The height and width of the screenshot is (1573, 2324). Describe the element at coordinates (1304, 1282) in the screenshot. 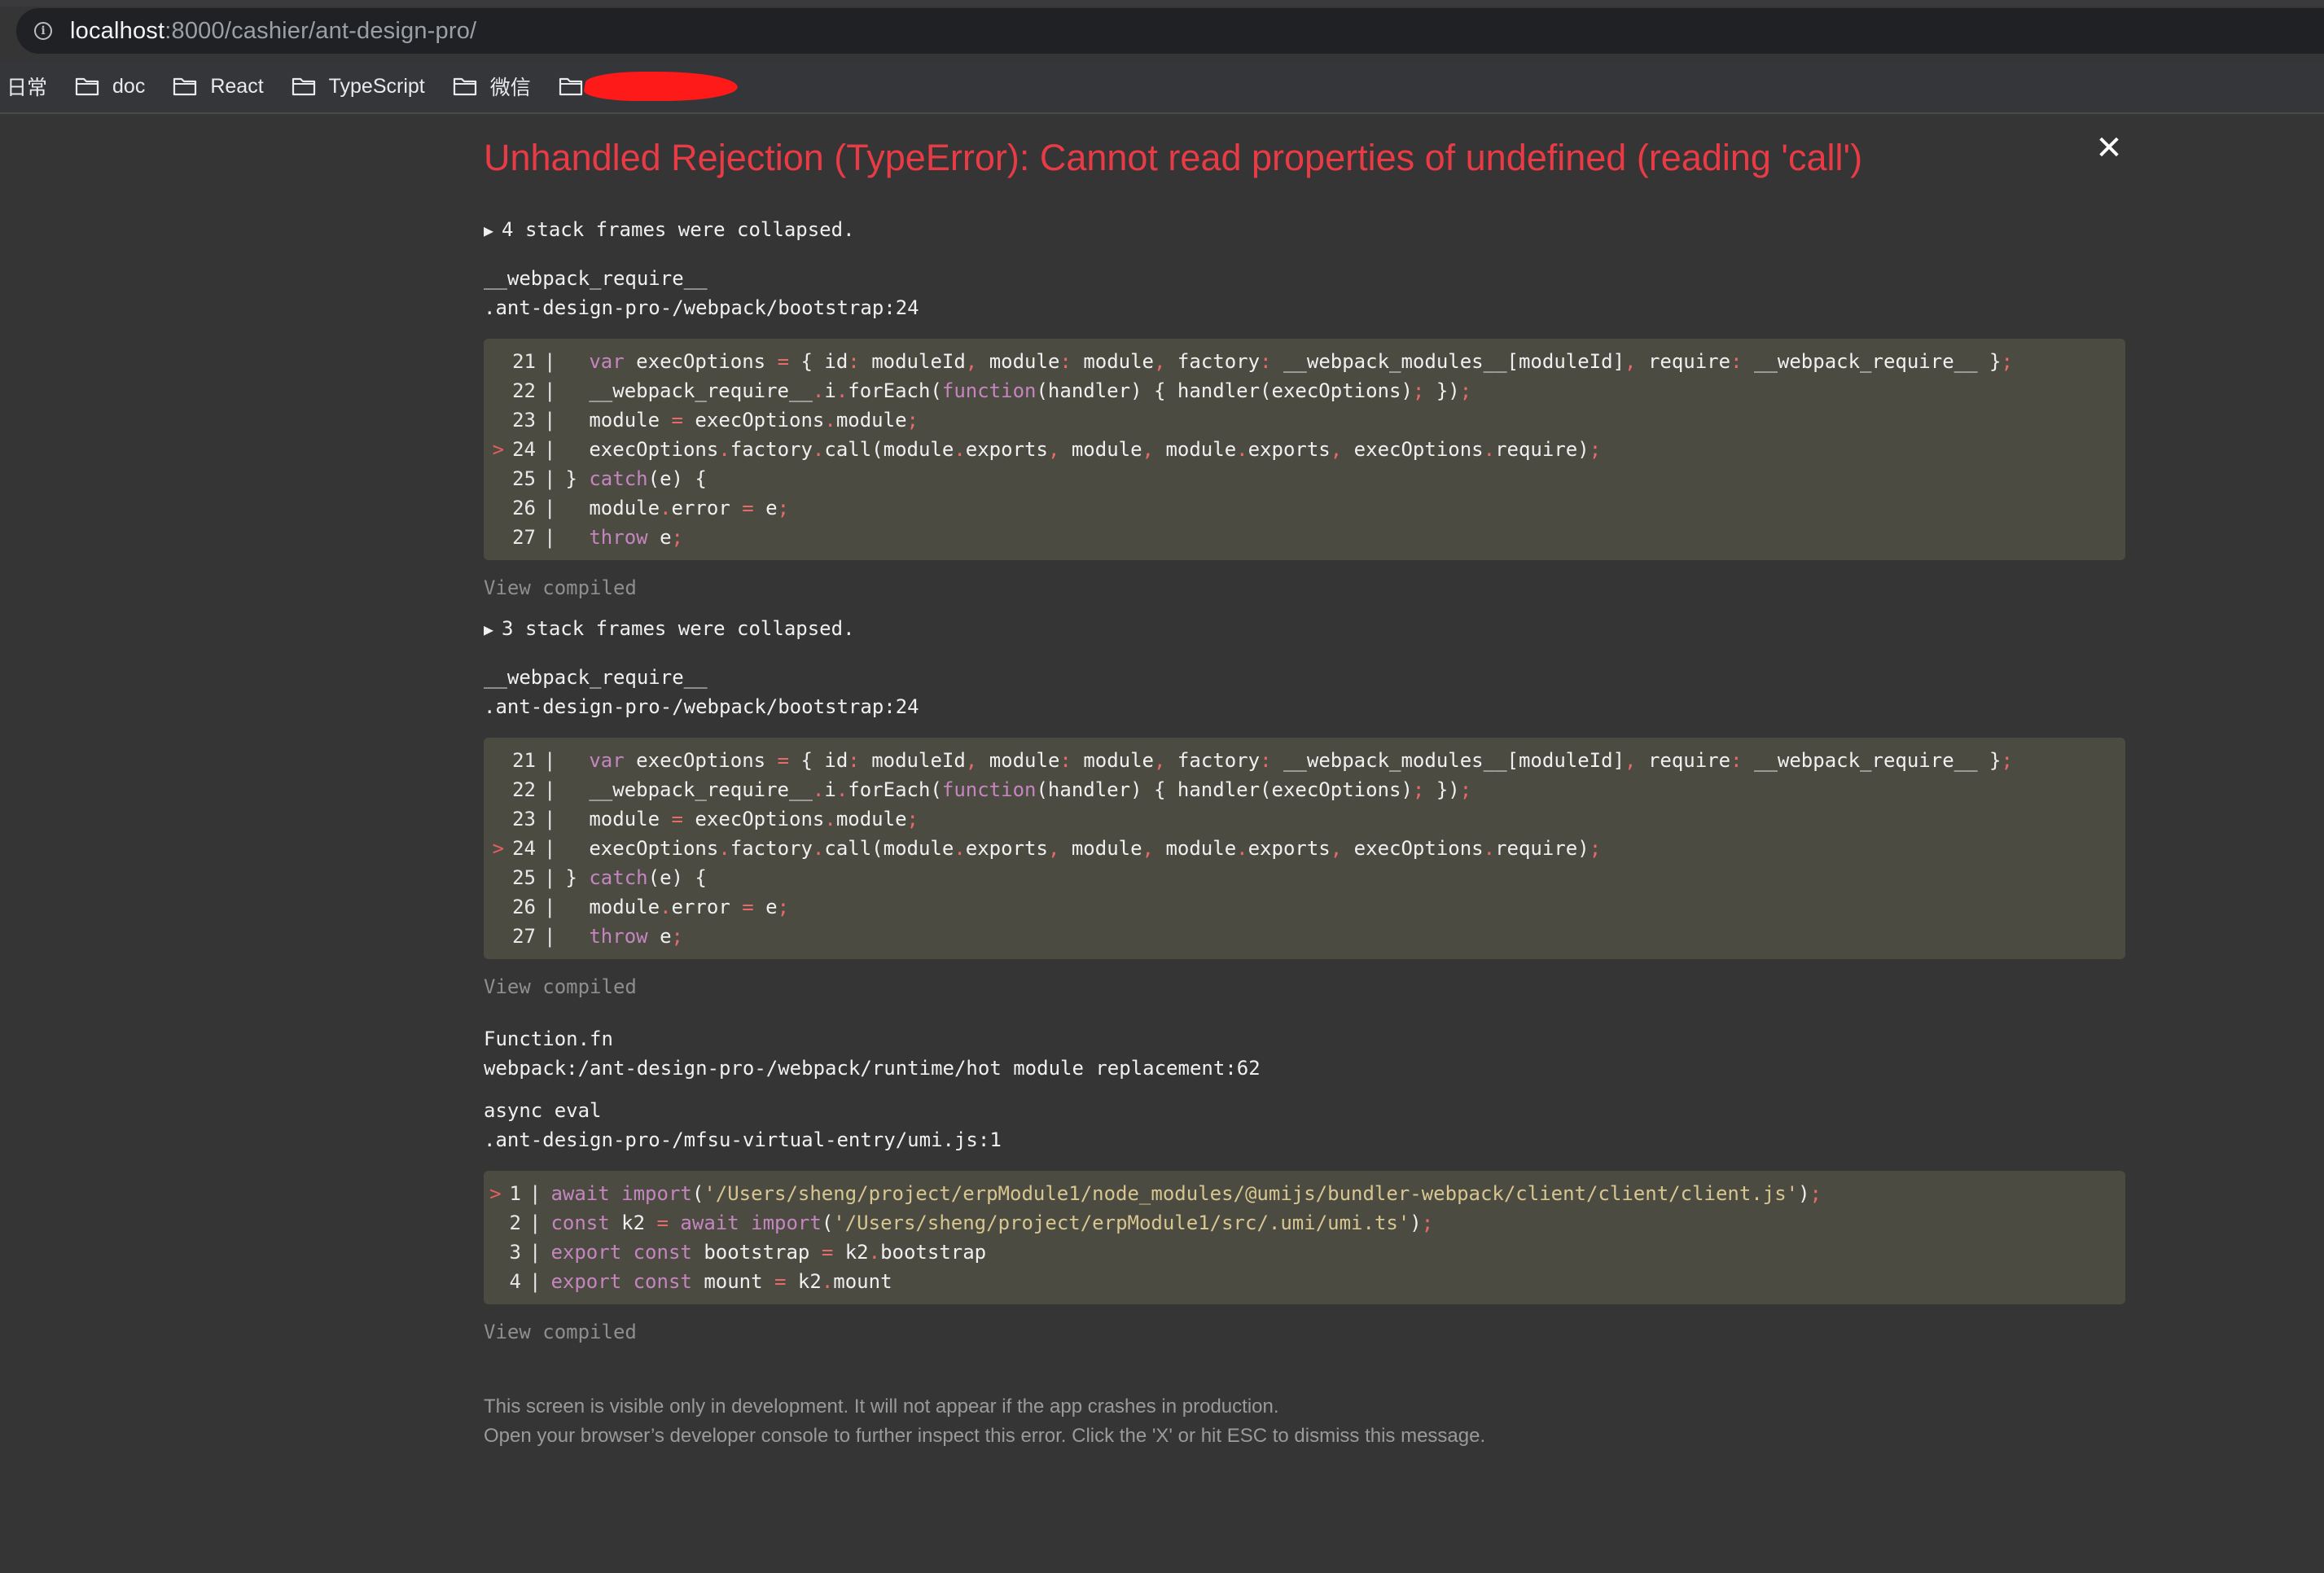

I see `code-line: 4 | export const mount = k2.mount` at that location.